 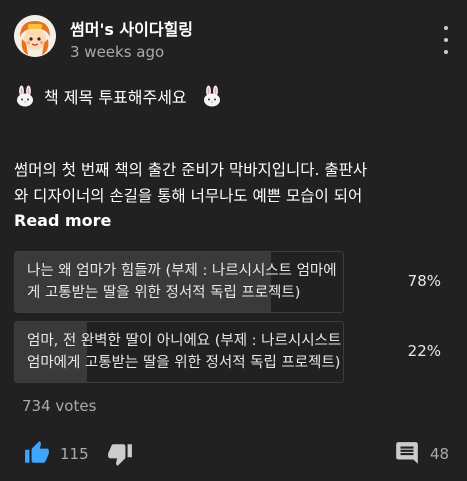 I want to click on comment-icon, so click(x=407, y=453).